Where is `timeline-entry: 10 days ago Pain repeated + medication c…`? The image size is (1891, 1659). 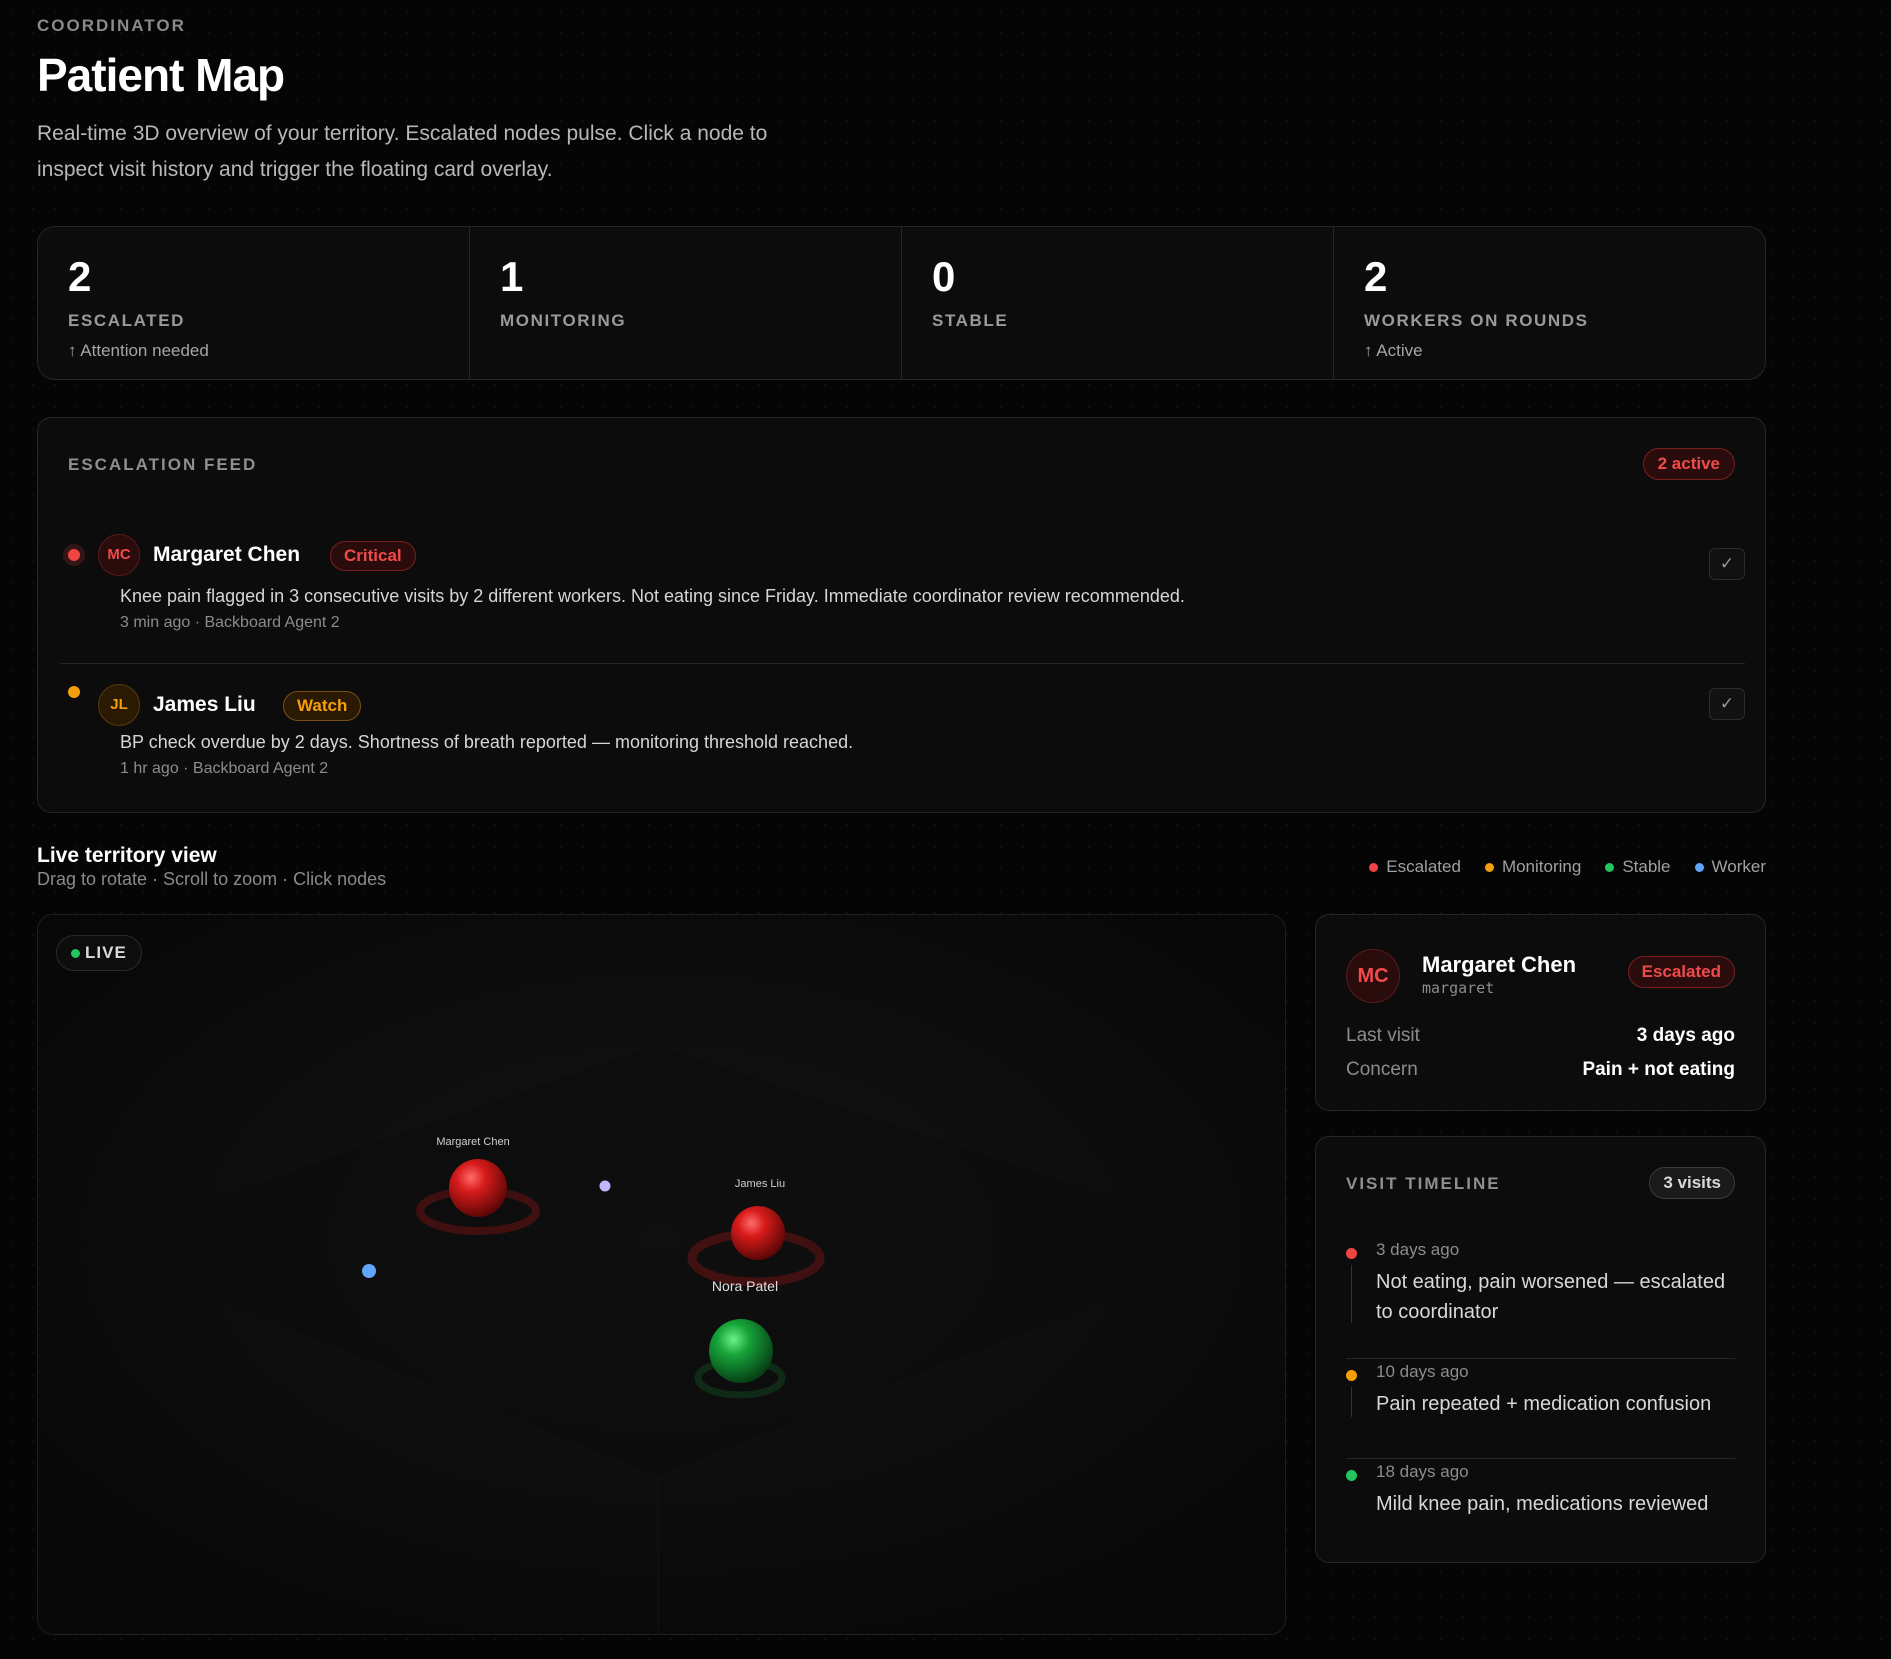 timeline-entry: 10 days ago Pain repeated + medication c… is located at coordinates (1540, 1409).